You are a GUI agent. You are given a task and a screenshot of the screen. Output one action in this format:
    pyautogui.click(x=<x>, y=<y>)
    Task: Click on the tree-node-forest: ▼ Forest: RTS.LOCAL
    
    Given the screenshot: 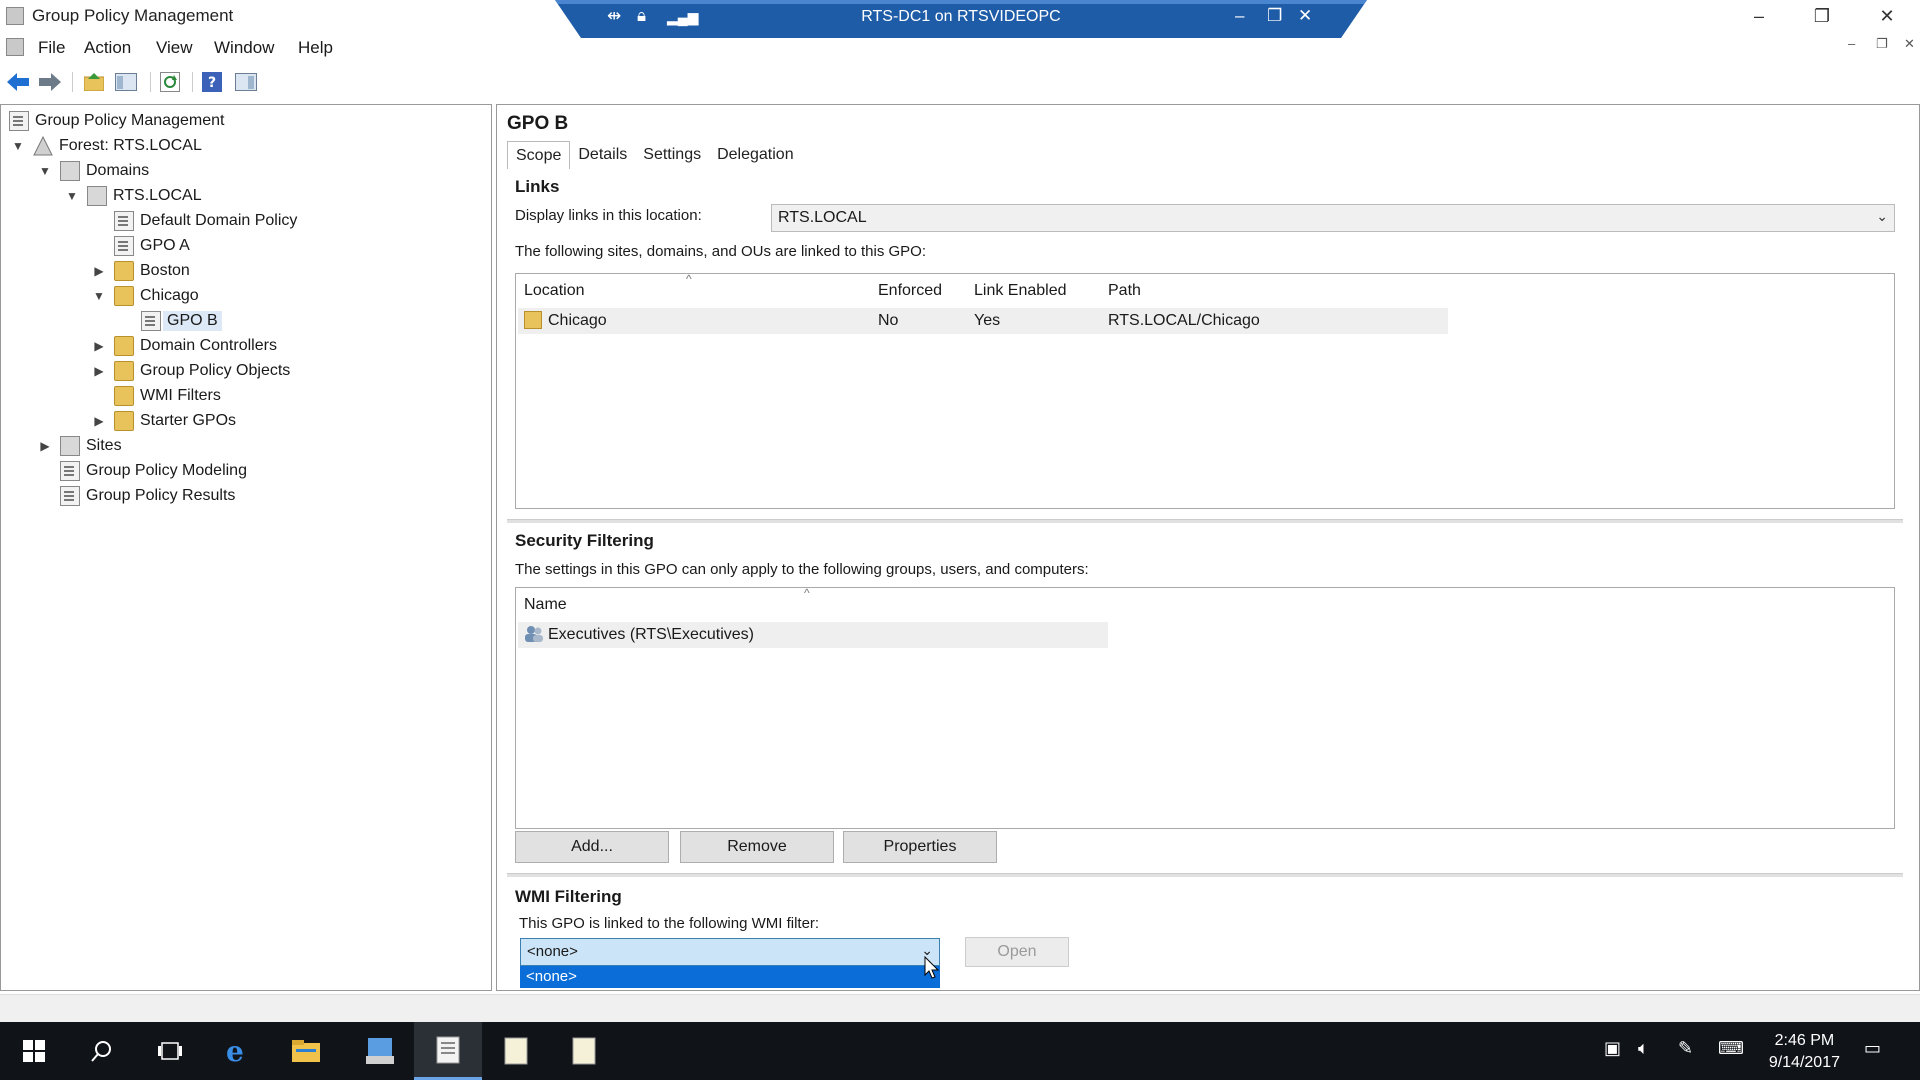 What is the action you would take?
    pyautogui.click(x=106, y=146)
    